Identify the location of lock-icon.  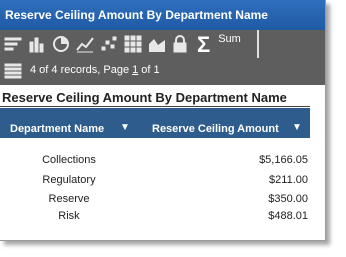
(180, 44).